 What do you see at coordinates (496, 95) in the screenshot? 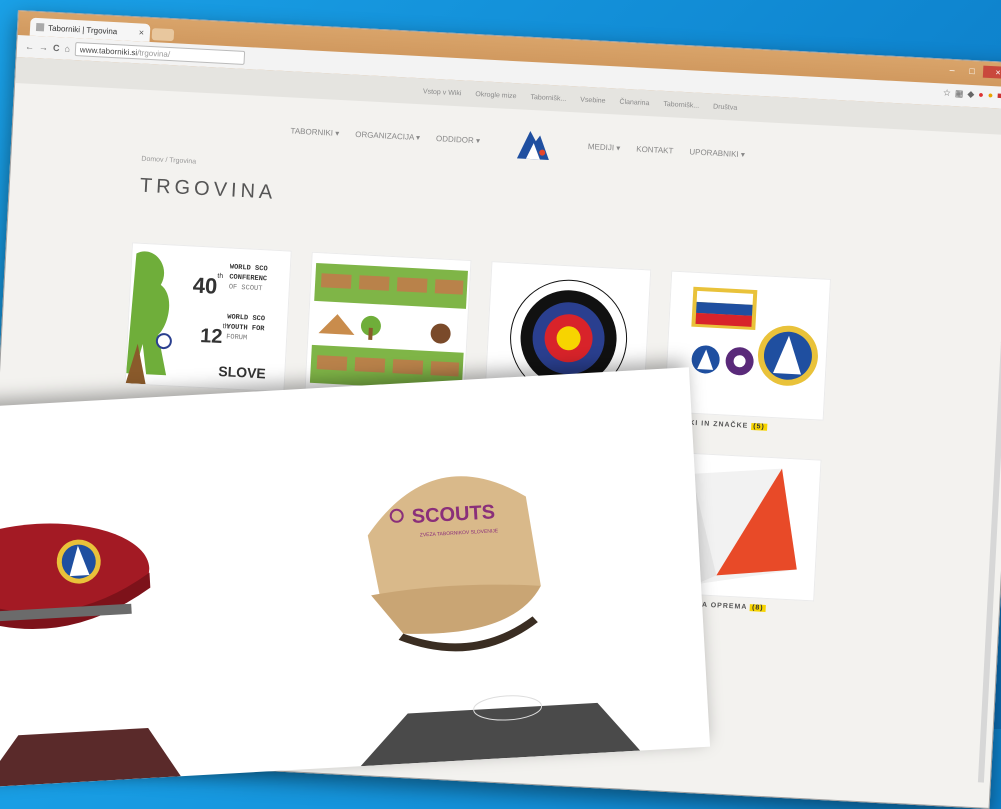
I see `top-link: Okrogle mize` at bounding box center [496, 95].